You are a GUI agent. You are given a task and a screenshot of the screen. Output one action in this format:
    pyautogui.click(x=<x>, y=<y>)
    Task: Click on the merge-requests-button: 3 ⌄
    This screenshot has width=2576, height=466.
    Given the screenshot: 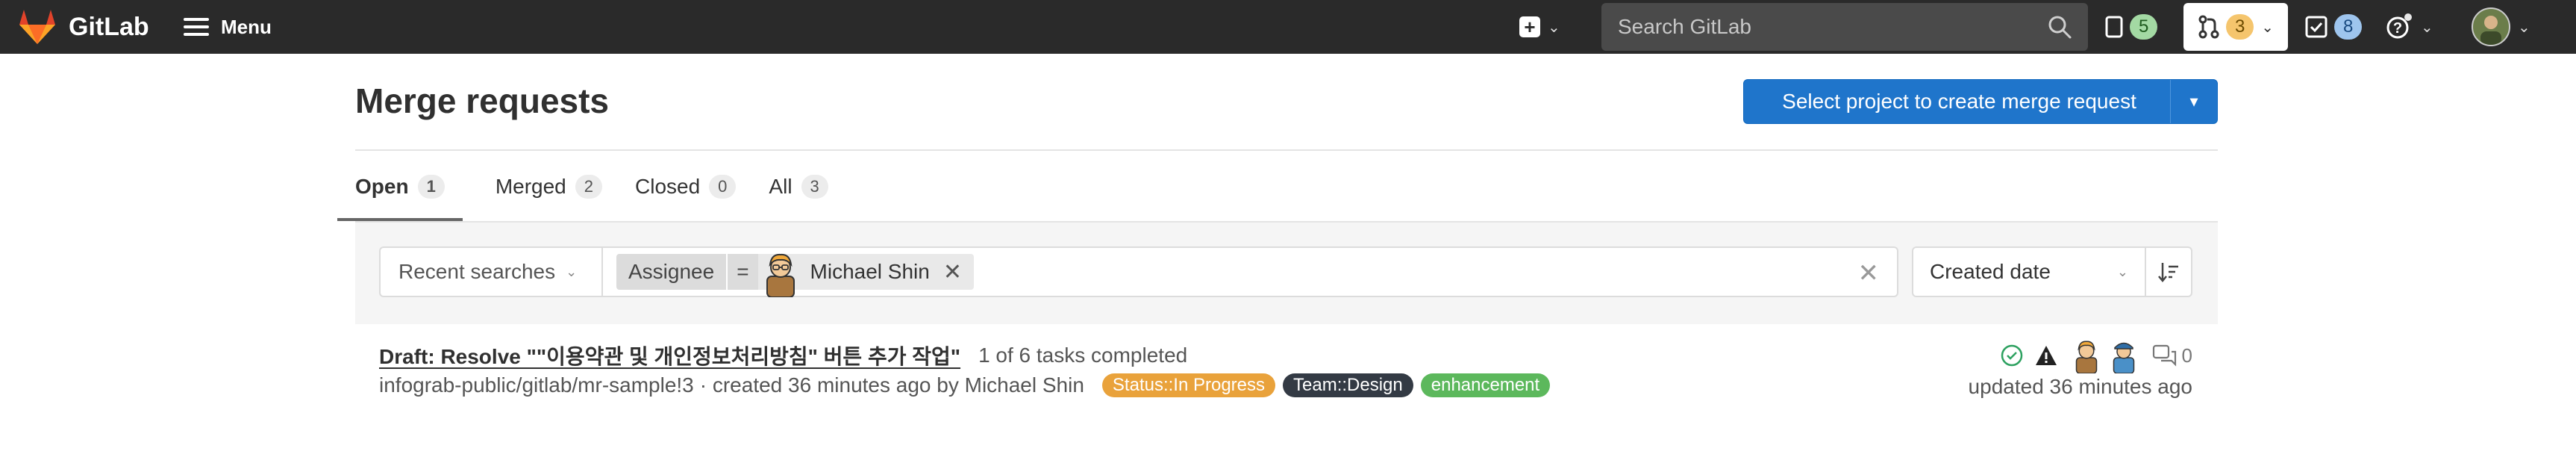 What is the action you would take?
    pyautogui.click(x=2235, y=27)
    